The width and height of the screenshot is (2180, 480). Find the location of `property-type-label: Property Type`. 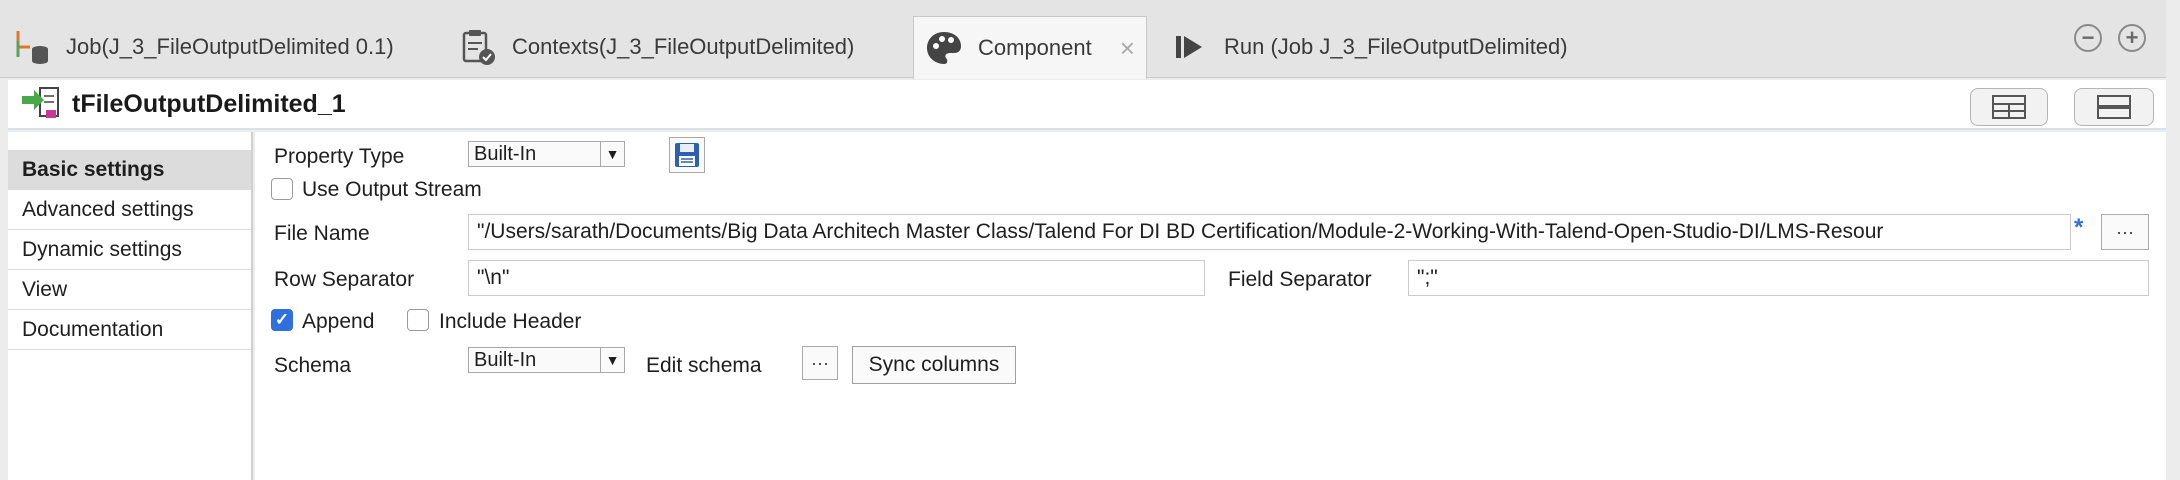

property-type-label: Property Type is located at coordinates (339, 156).